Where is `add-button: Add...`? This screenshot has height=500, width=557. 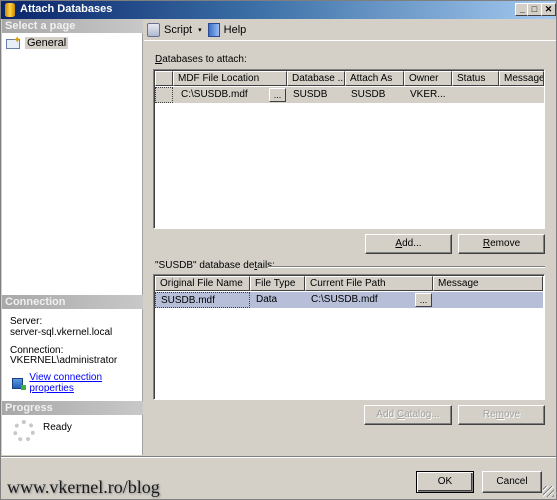 add-button: Add... is located at coordinates (408, 244).